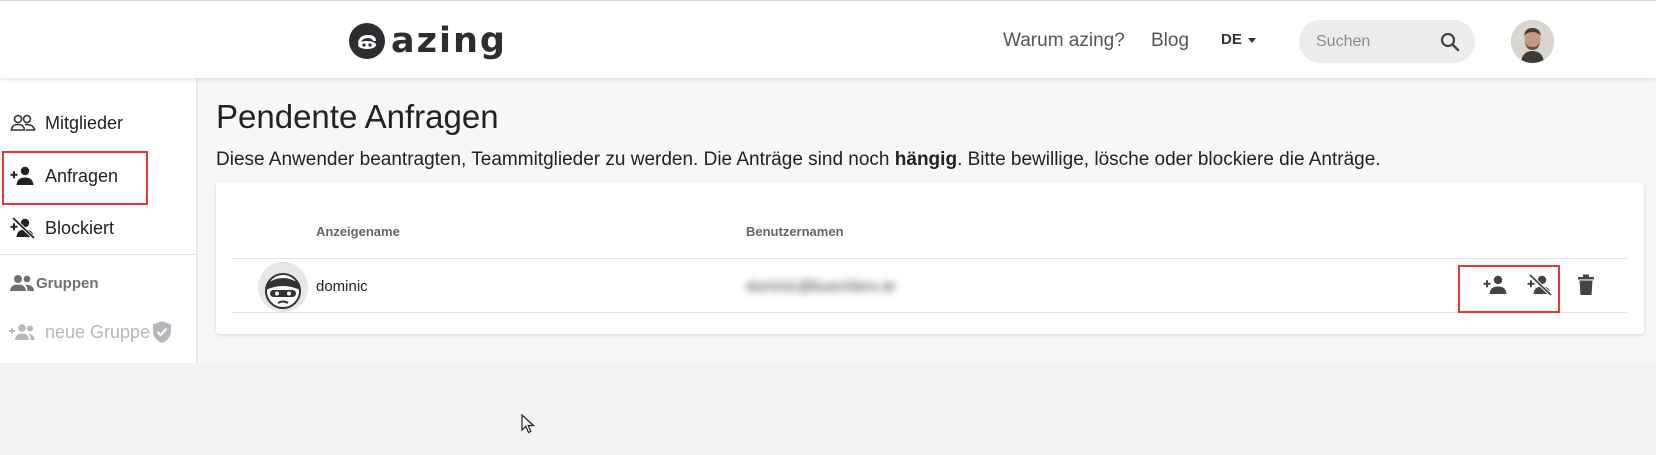 The width and height of the screenshot is (1656, 455). Describe the element at coordinates (342, 286) in the screenshot. I see `row-display-name: dominic` at that location.